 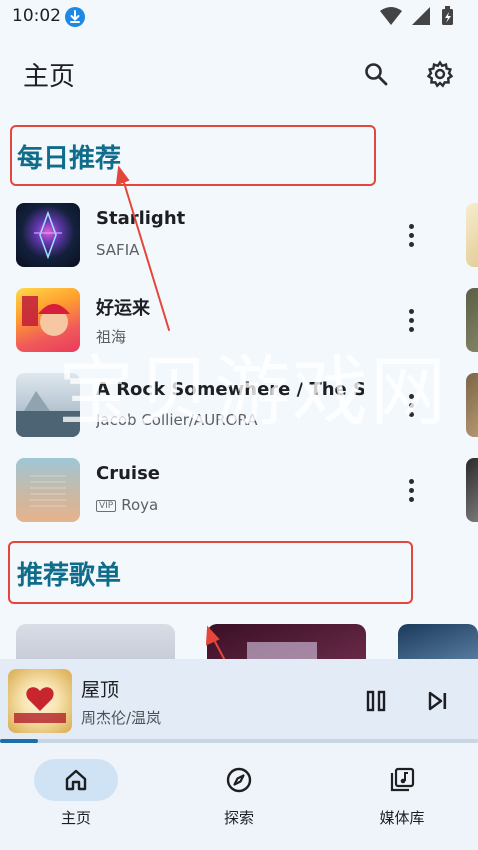 I want to click on nav-item-library: 媒体库, so click(x=402, y=799).